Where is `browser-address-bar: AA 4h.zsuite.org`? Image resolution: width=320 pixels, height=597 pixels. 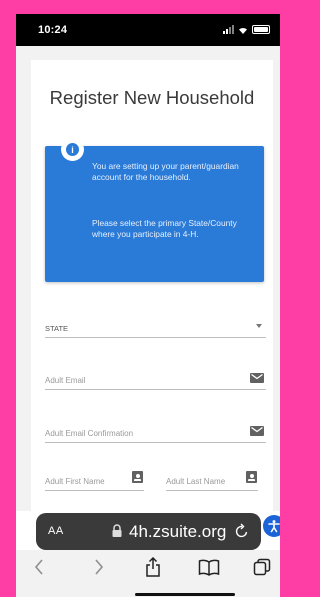
browser-address-bar: AA 4h.zsuite.org is located at coordinates (148, 531).